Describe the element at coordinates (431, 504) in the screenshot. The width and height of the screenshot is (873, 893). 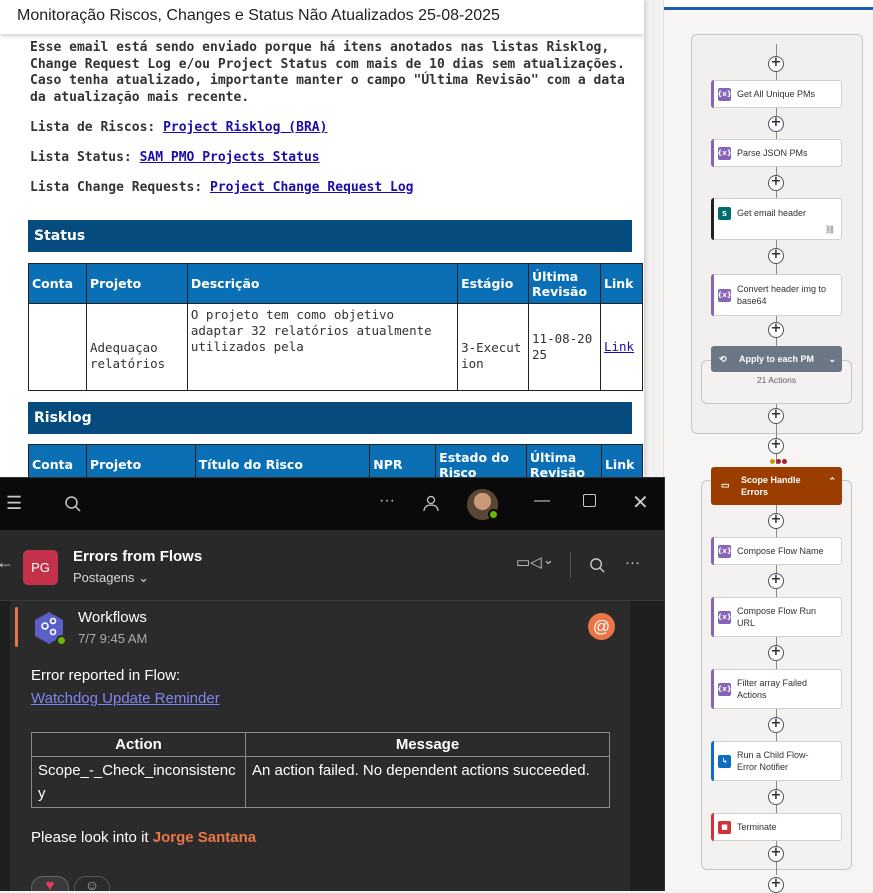
I see `people-icon` at that location.